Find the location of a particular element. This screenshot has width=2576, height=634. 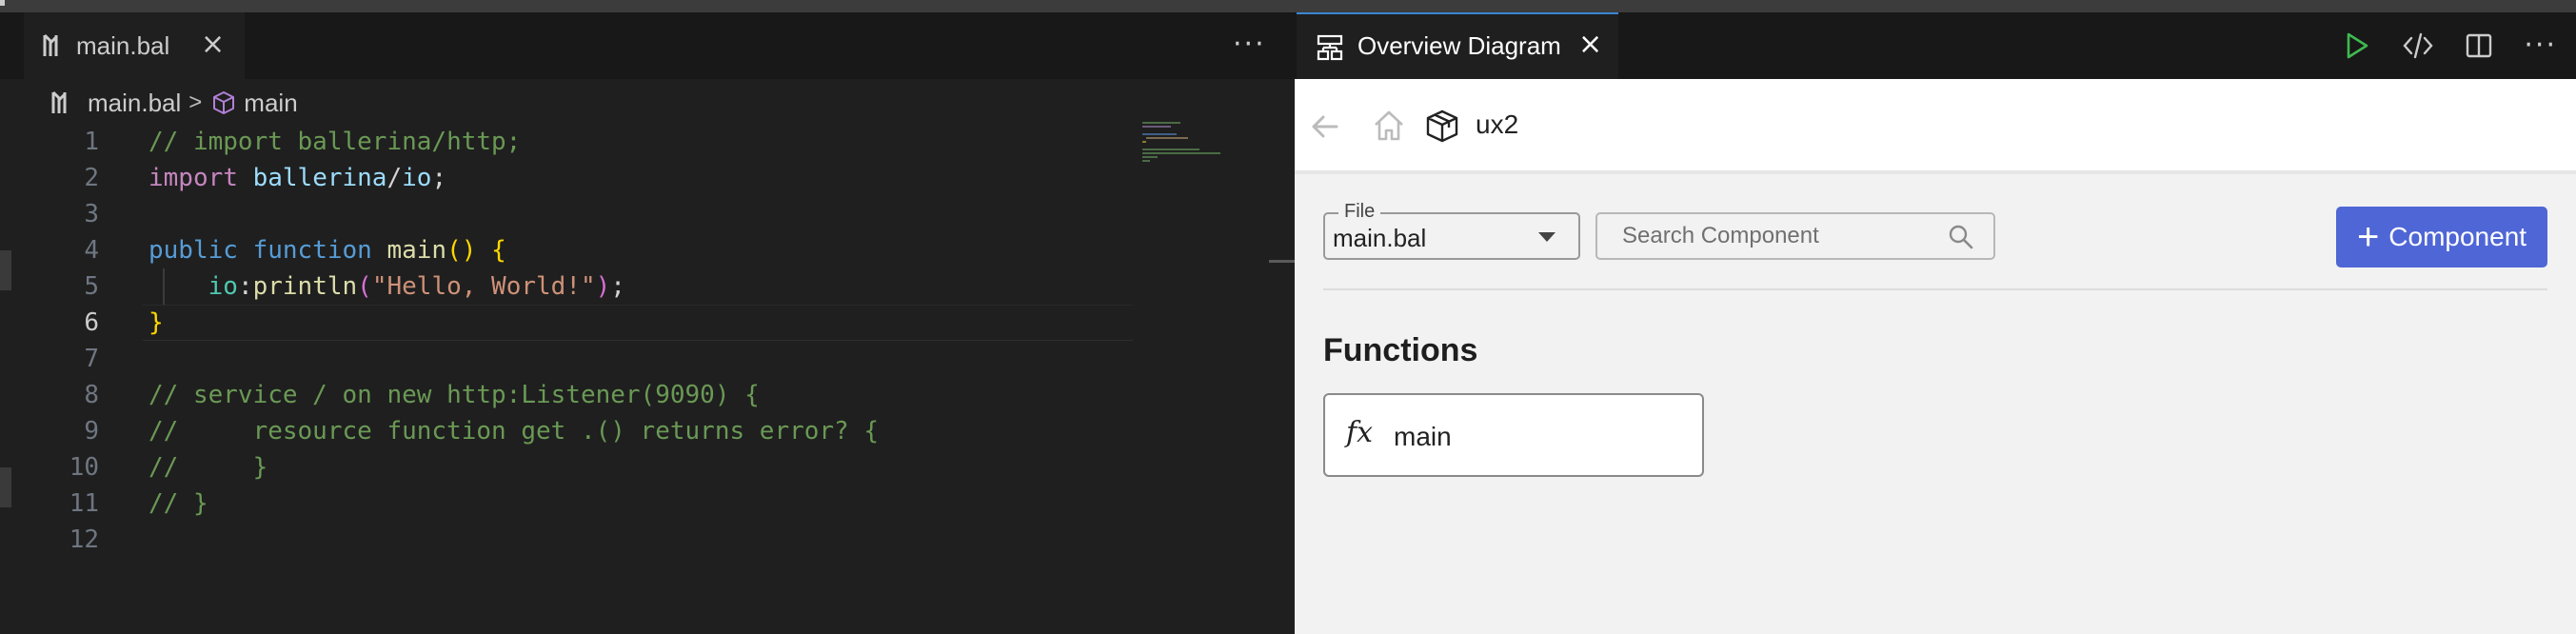

code-line: 4 public function main() { is located at coordinates (571, 250).